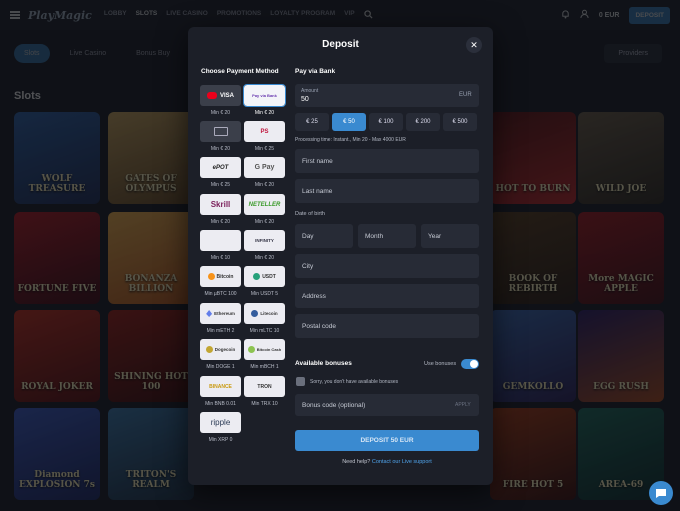 The image size is (680, 511). I want to click on first-name-input: First name, so click(387, 161).